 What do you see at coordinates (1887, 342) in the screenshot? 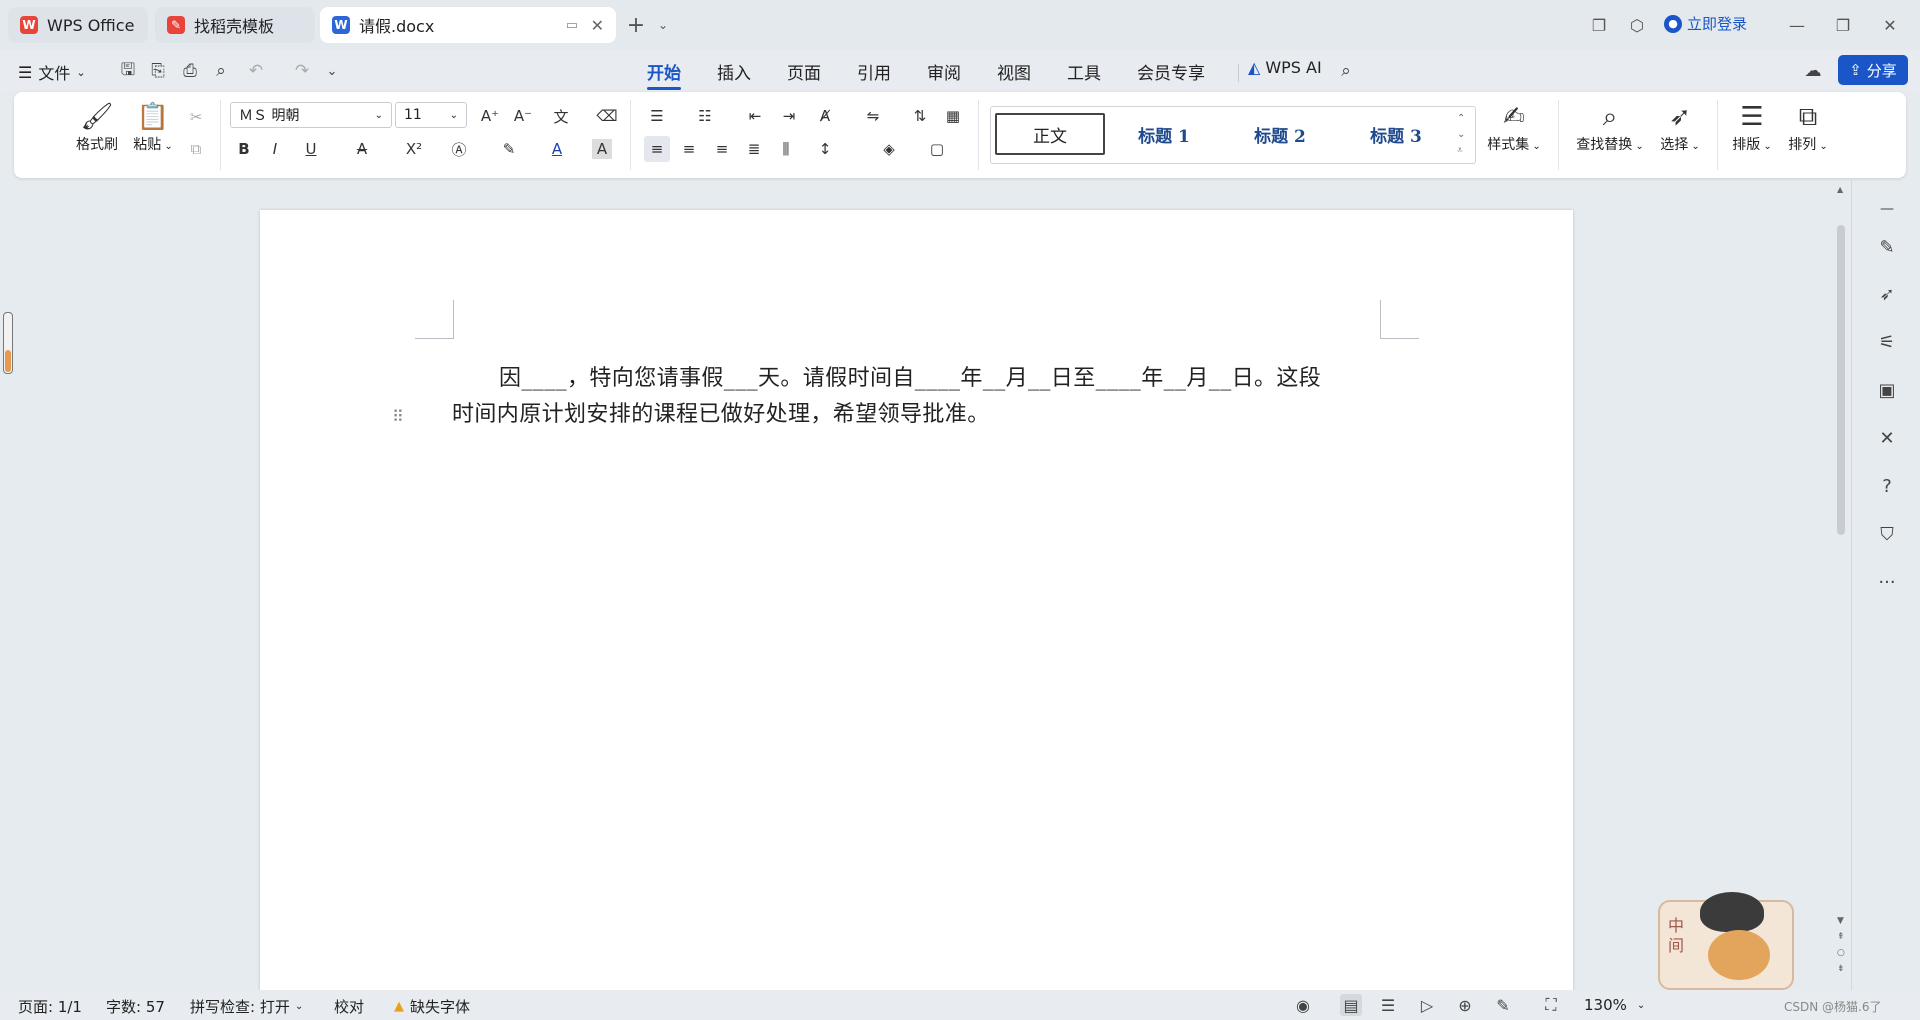
I see `sliders-icon: ⚟` at bounding box center [1887, 342].